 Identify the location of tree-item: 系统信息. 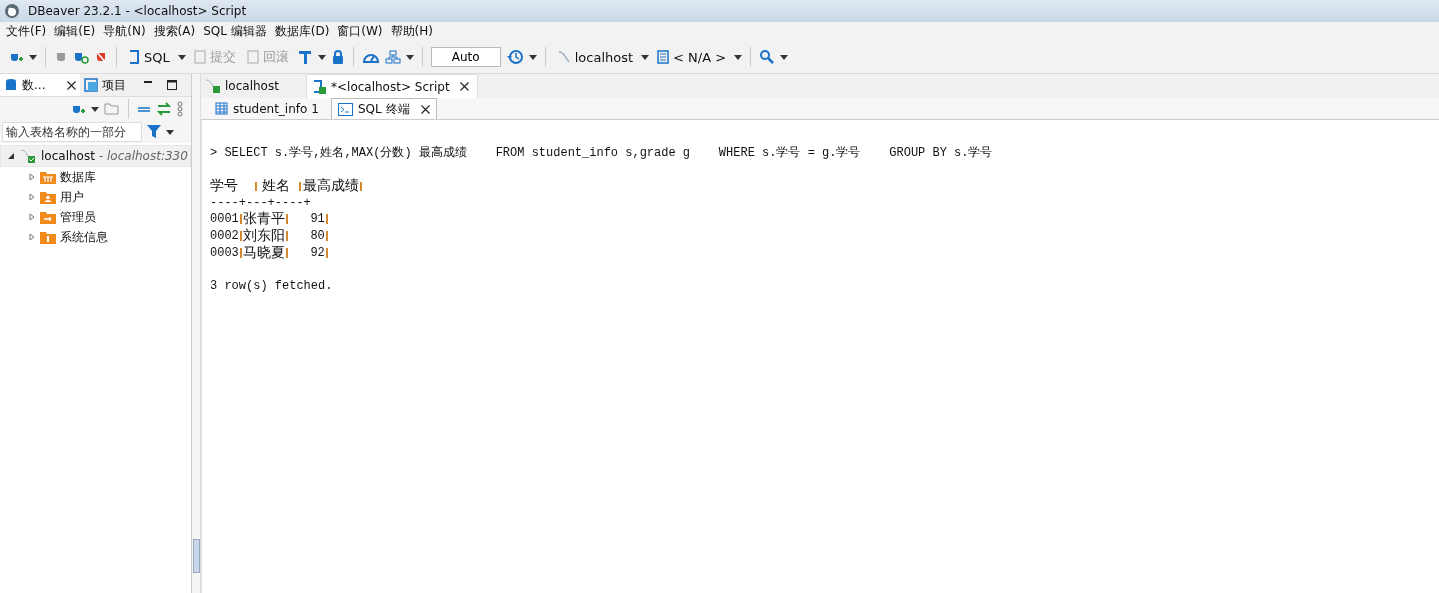
(84, 237).